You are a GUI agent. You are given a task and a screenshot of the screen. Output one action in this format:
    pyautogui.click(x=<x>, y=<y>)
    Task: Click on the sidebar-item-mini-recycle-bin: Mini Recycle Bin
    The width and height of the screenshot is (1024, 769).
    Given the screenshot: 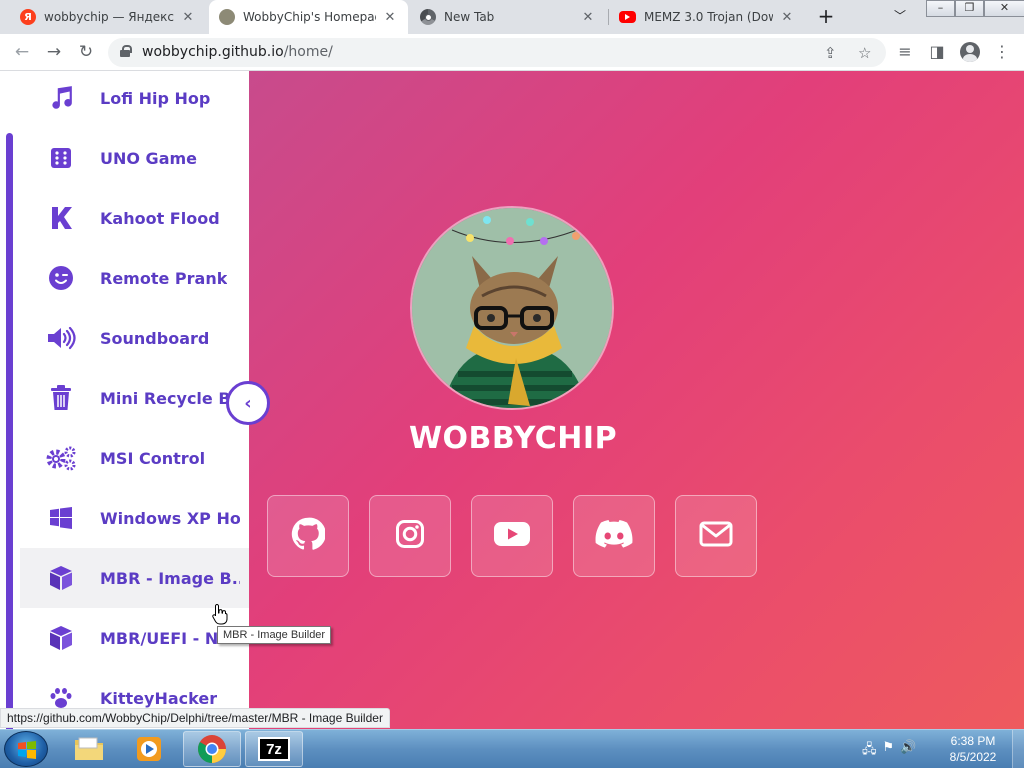 What is the action you would take?
    pyautogui.click(x=134, y=398)
    